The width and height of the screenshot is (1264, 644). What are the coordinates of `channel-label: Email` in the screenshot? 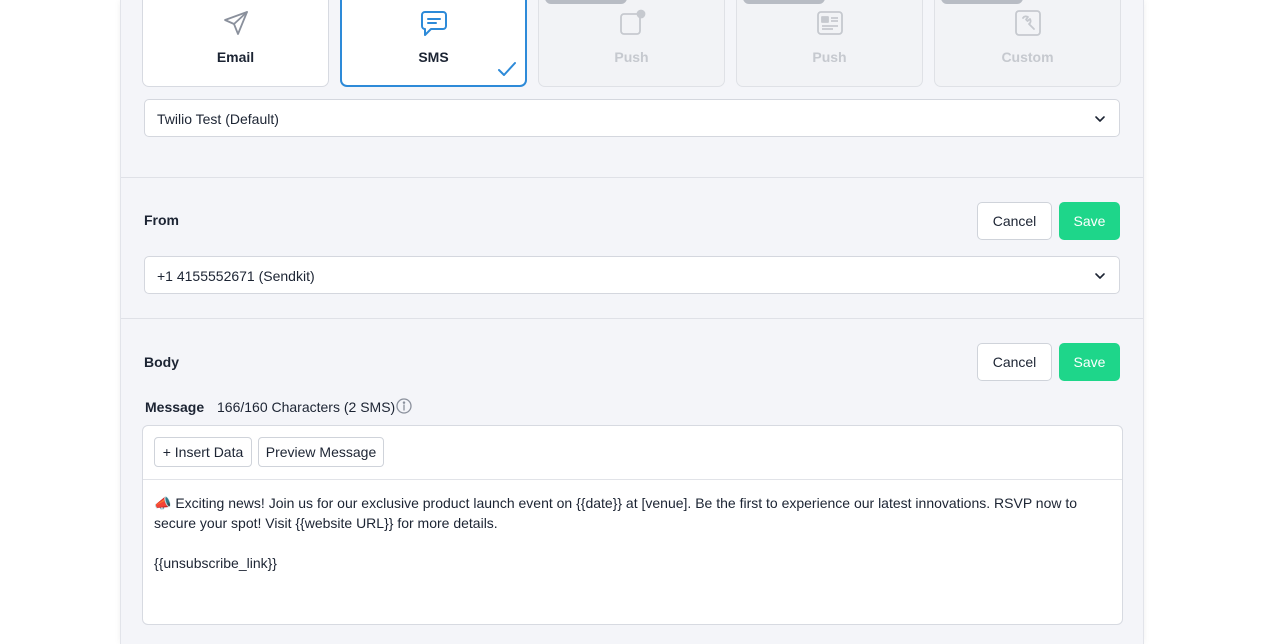 It's located at (235, 57).